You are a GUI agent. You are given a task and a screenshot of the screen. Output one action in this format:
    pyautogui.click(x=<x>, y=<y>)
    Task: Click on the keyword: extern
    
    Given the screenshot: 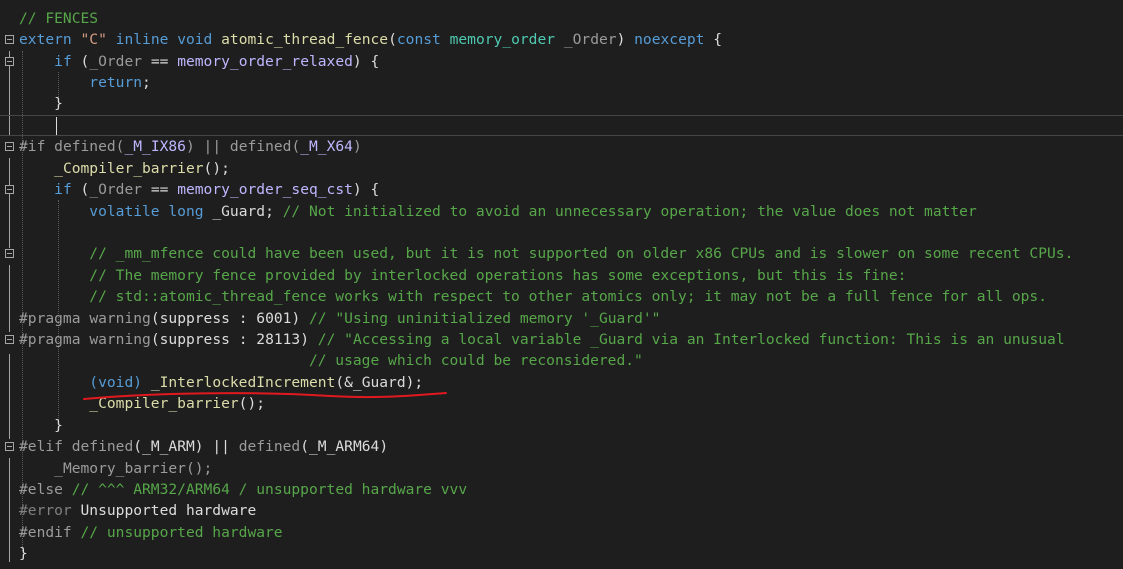 What is the action you would take?
    pyautogui.click(x=45, y=39)
    